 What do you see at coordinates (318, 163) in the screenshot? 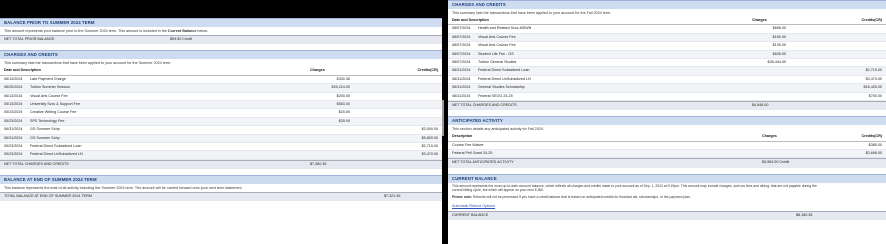
I see `summer-charges-total-value: $7,380.36` at bounding box center [318, 163].